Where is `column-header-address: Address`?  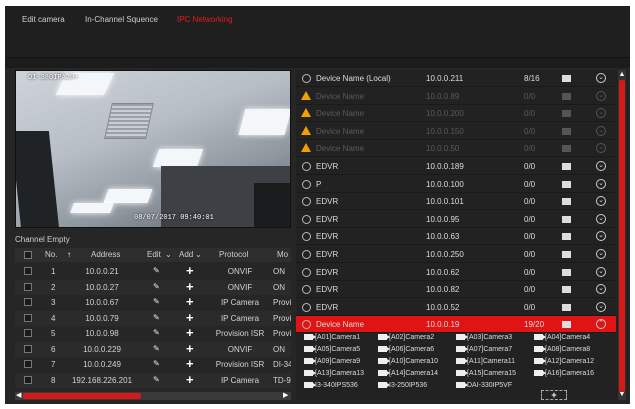 column-header-address: Address is located at coordinates (105, 254).